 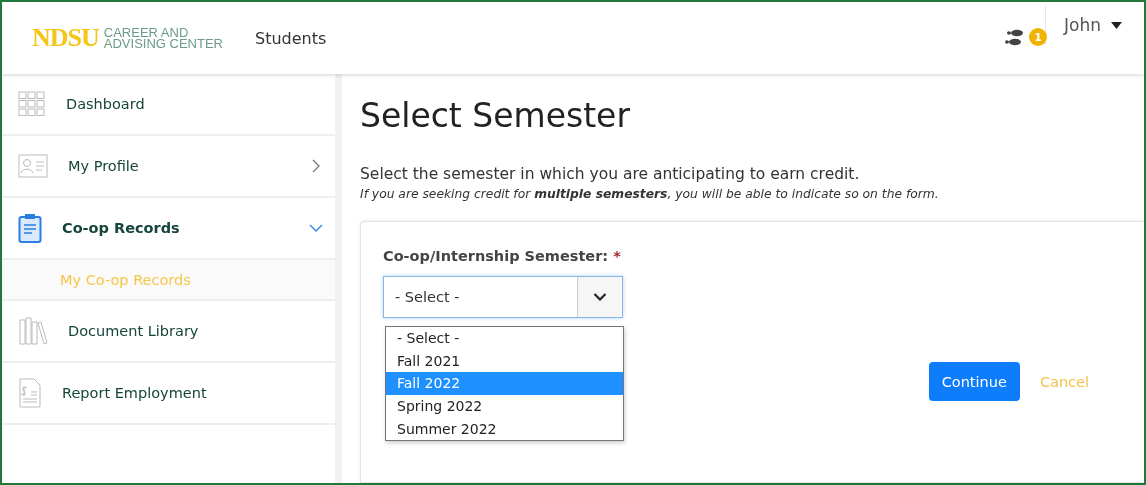 What do you see at coordinates (168, 332) in the screenshot?
I see `sidebar-item: Document Library` at bounding box center [168, 332].